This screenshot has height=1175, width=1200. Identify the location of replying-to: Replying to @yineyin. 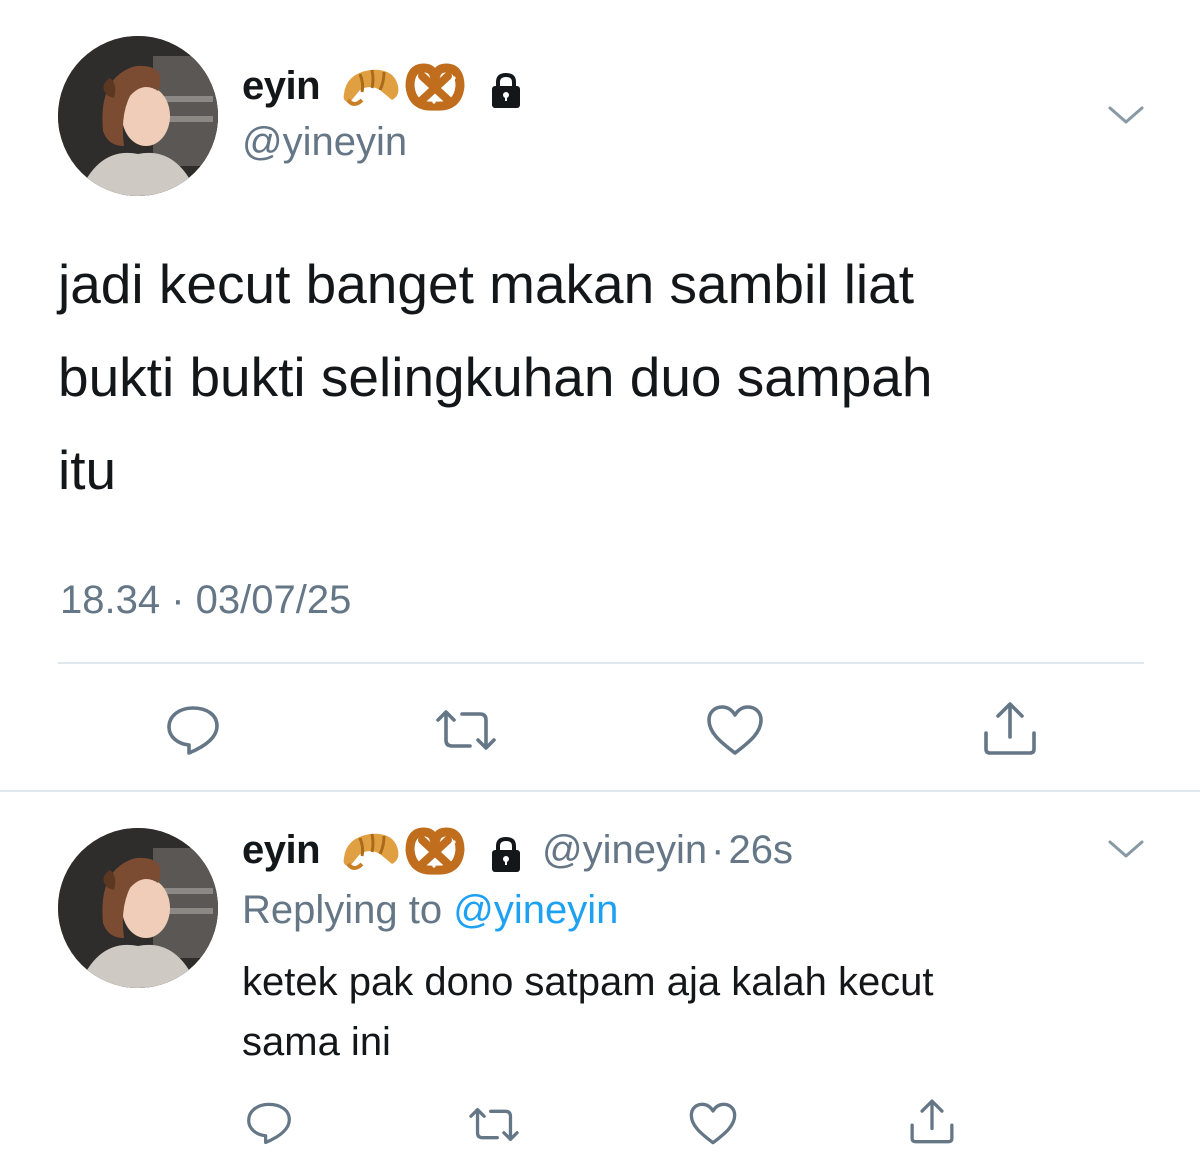
(430, 910).